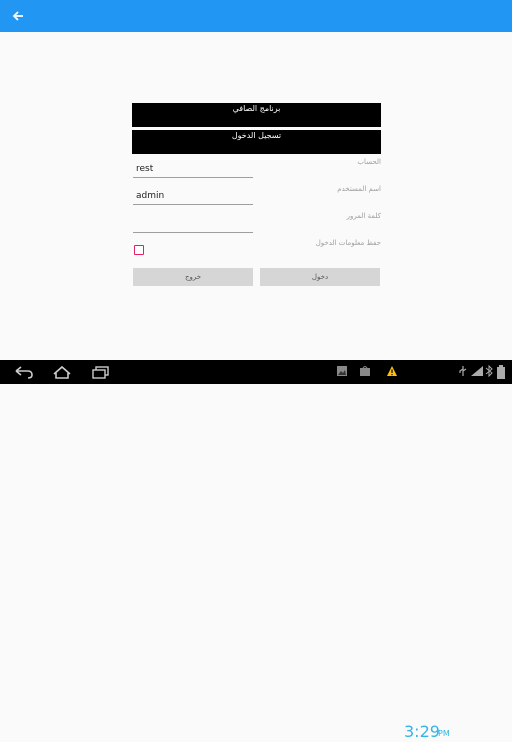  I want to click on recents-icon, so click(101, 372).